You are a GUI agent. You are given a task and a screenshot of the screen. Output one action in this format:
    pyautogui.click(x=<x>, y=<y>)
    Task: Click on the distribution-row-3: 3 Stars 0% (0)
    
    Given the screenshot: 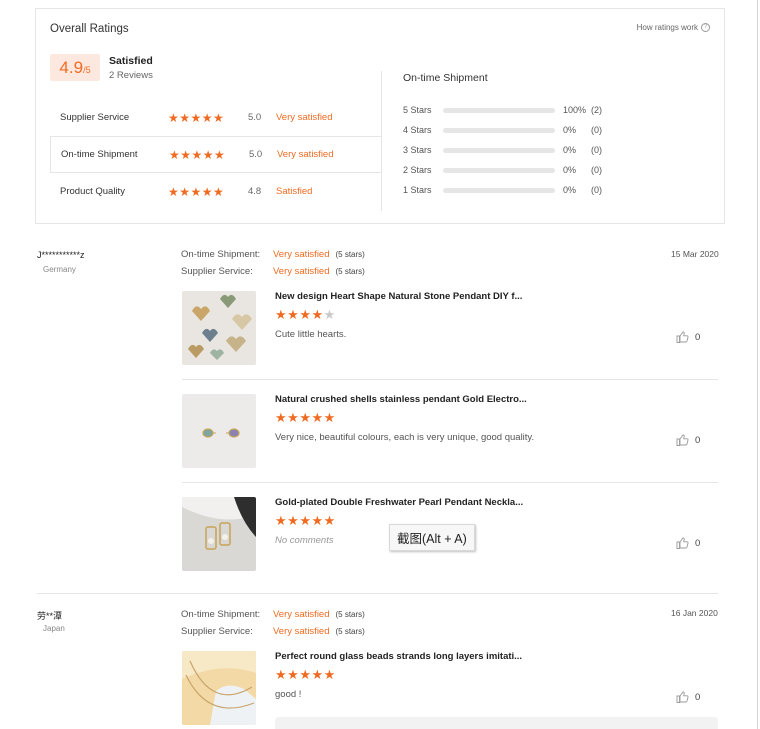 What is the action you would take?
    pyautogui.click(x=502, y=150)
    